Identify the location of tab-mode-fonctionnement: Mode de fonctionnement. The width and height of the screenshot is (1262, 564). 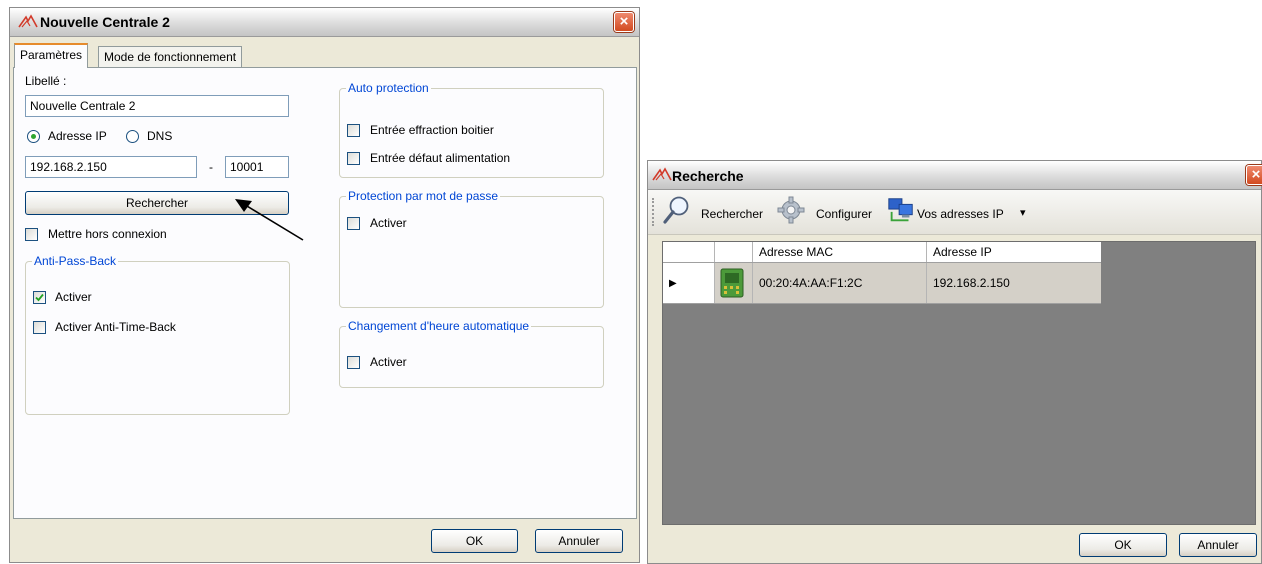
(170, 57).